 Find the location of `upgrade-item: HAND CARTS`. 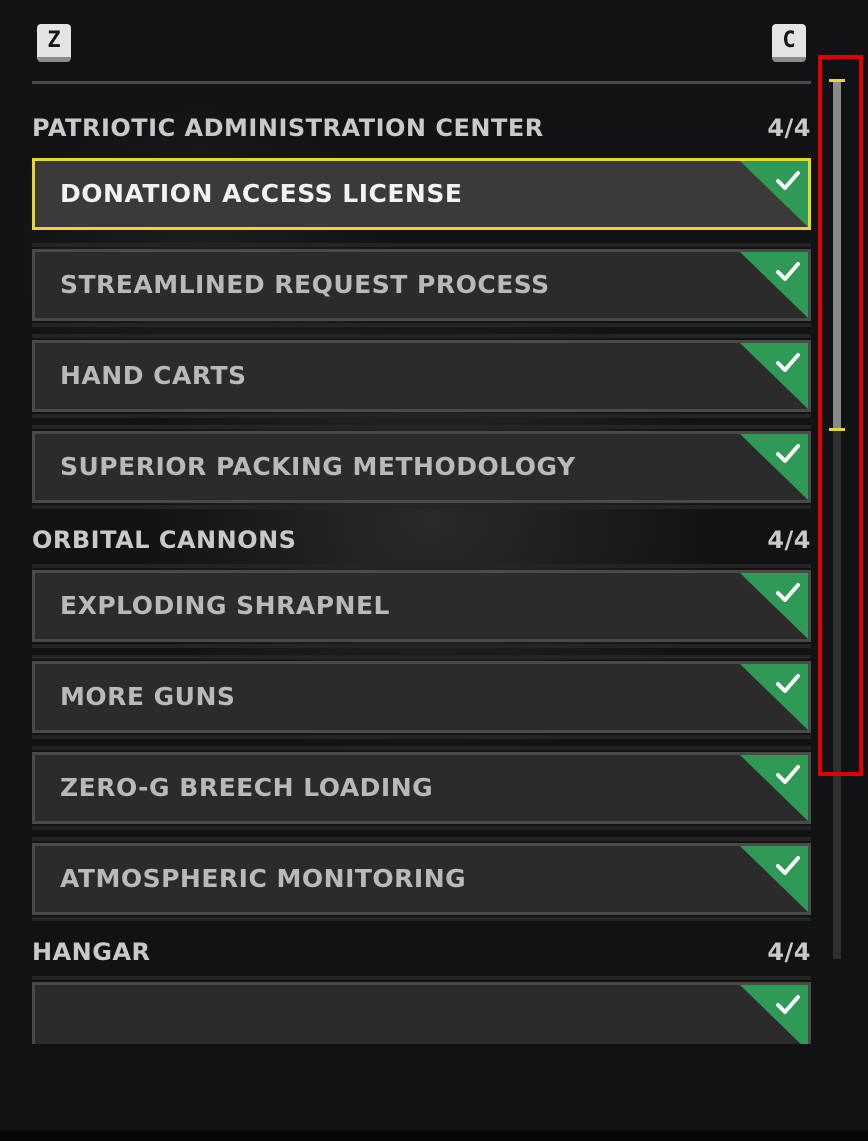

upgrade-item: HAND CARTS is located at coordinates (421, 376).